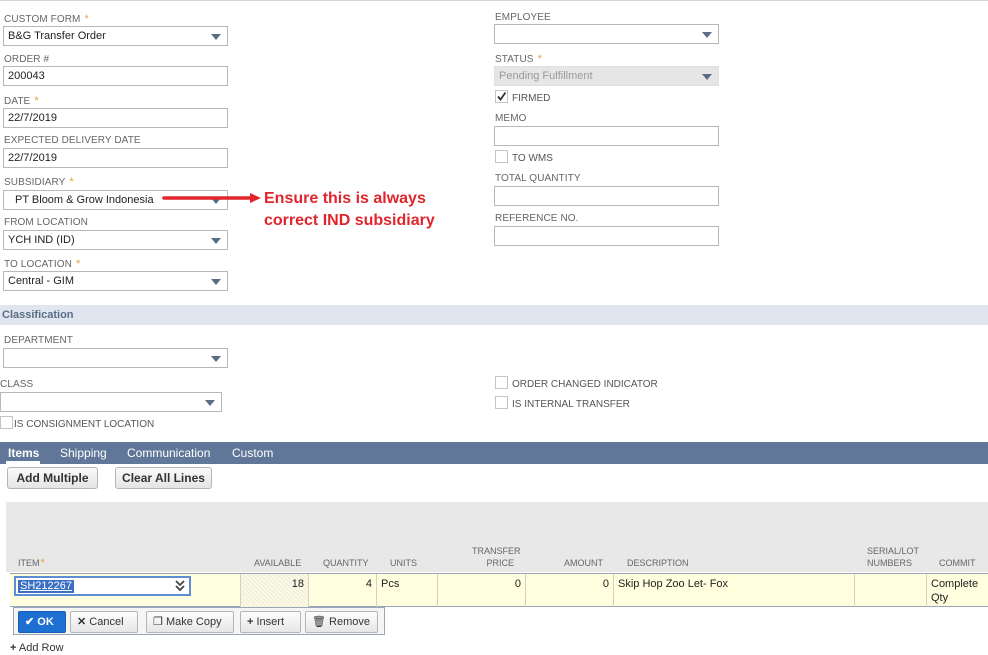 The width and height of the screenshot is (988, 655). Describe the element at coordinates (531, 98) in the screenshot. I see `firmed-label: FIRMED` at that location.